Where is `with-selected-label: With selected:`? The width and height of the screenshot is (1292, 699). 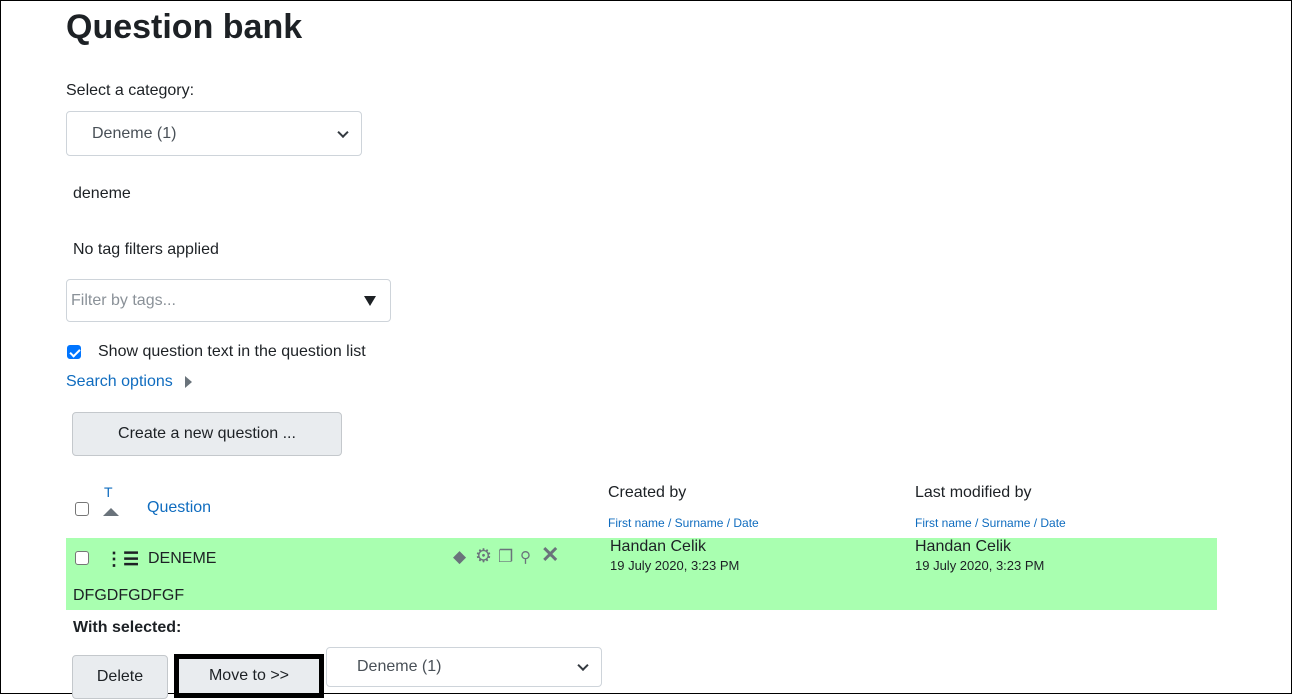 with-selected-label: With selected: is located at coordinates (127, 627).